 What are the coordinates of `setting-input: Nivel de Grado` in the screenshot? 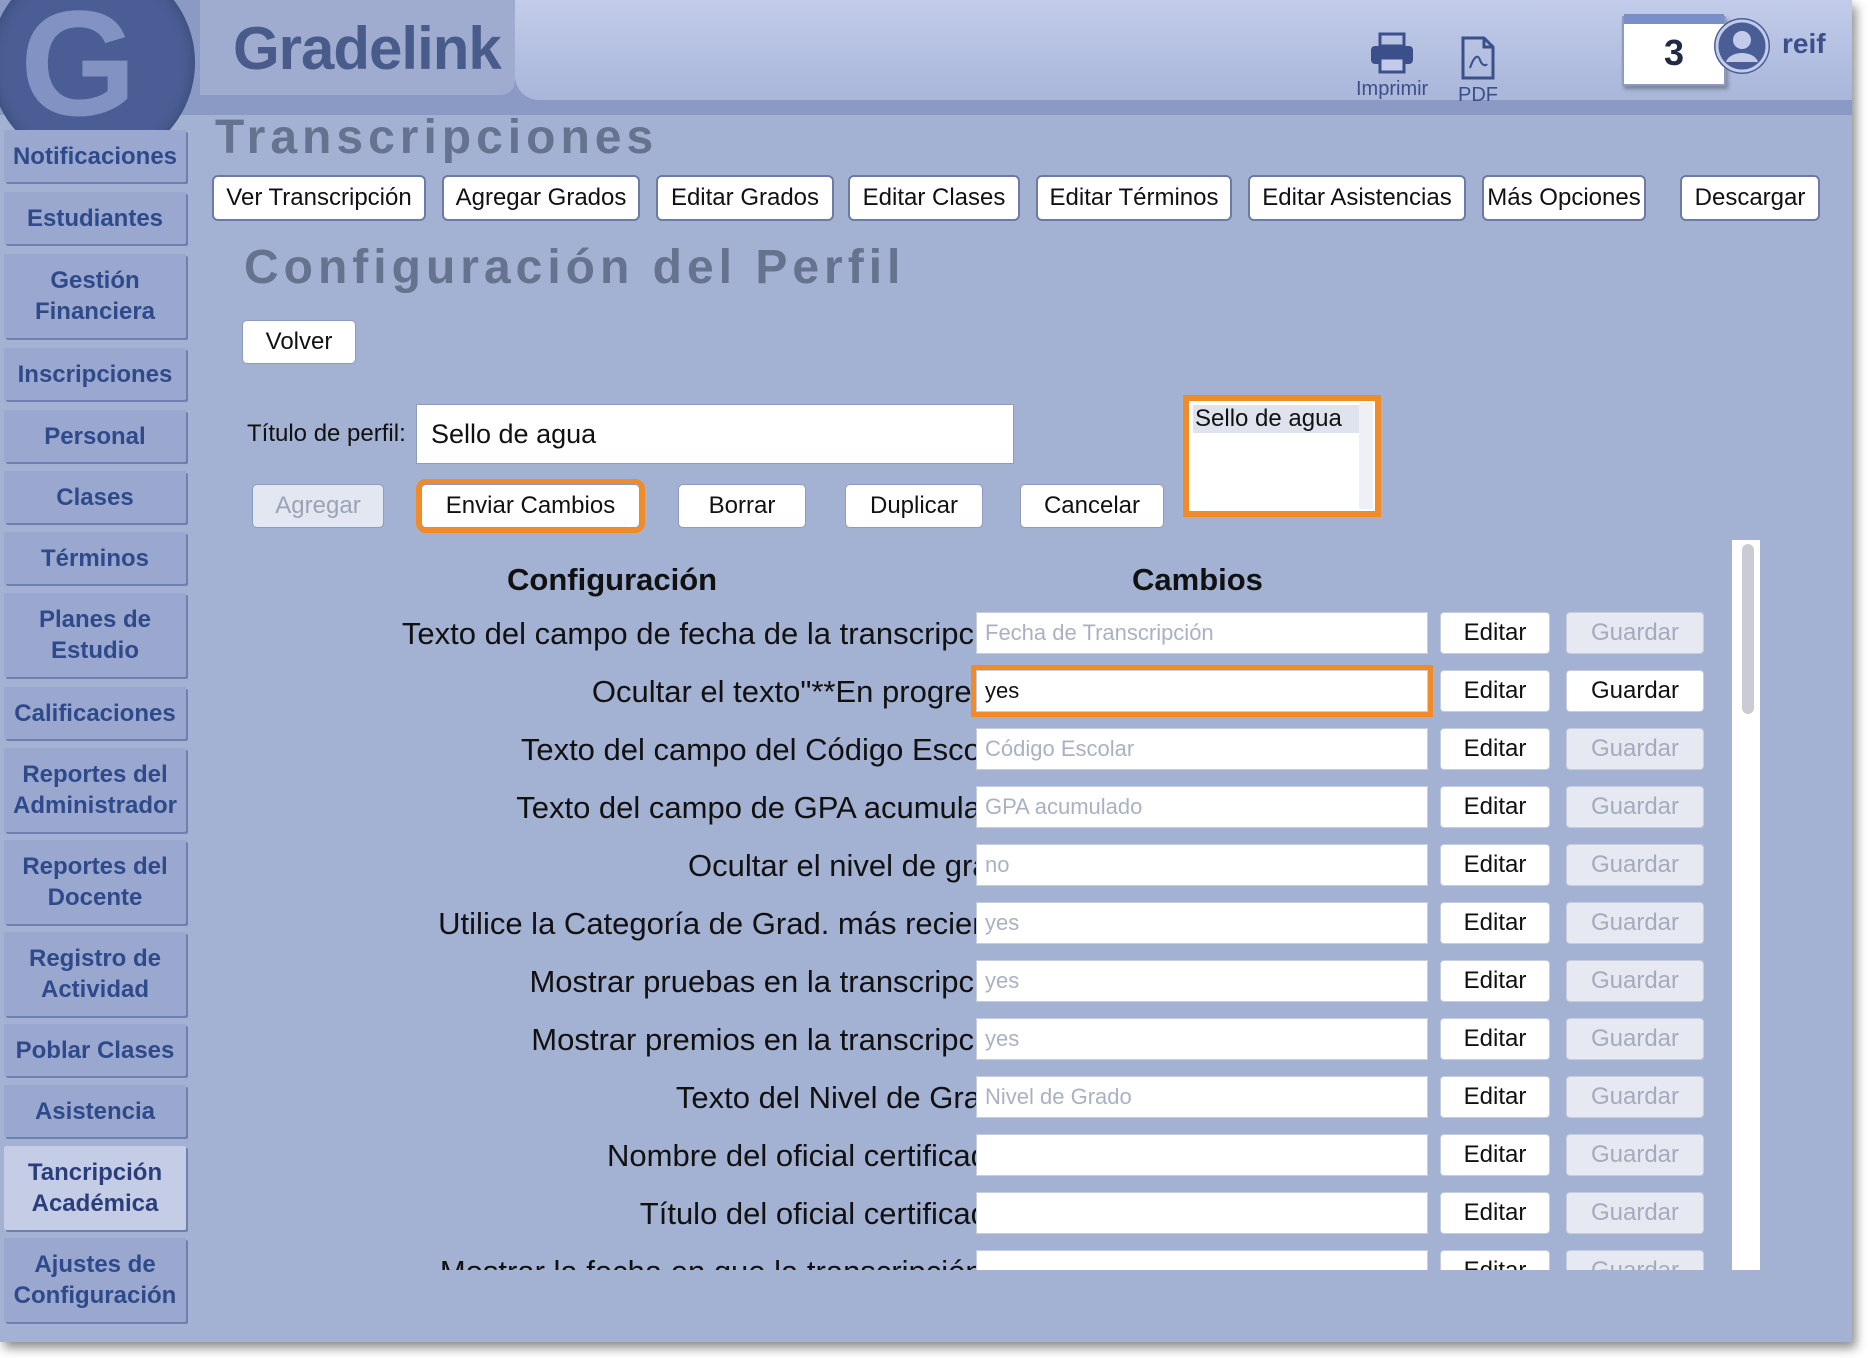 It's located at (1202, 1097).